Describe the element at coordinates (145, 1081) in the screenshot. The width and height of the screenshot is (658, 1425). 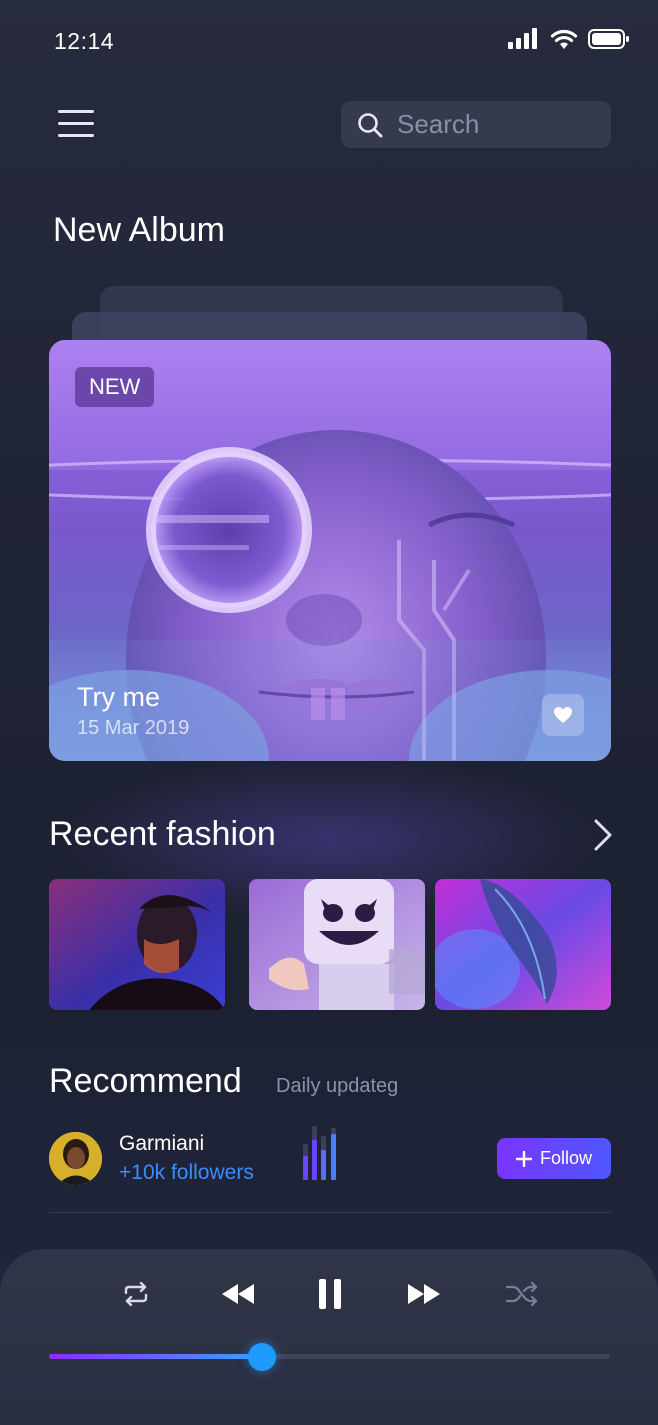
I see `recommend-title: Recommend` at that location.